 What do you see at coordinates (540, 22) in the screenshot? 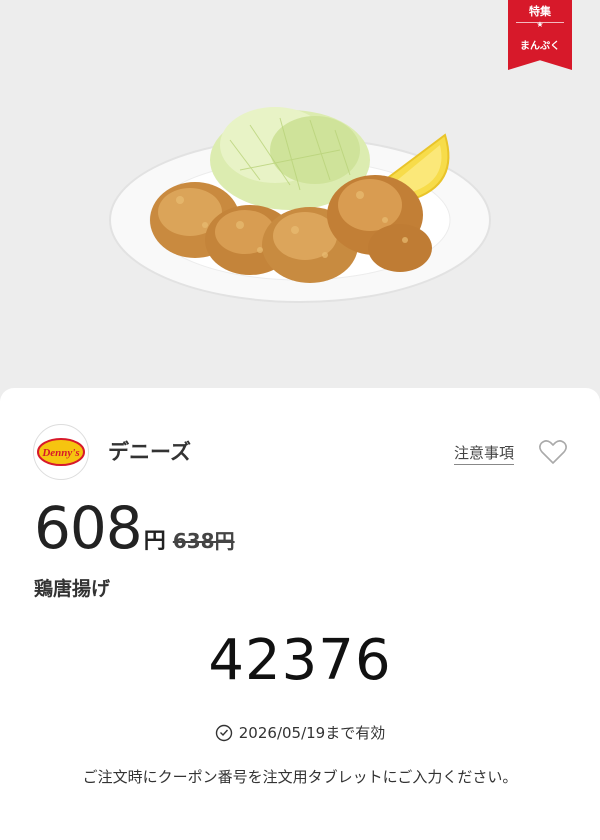
I see `ribbon-divider` at bounding box center [540, 22].